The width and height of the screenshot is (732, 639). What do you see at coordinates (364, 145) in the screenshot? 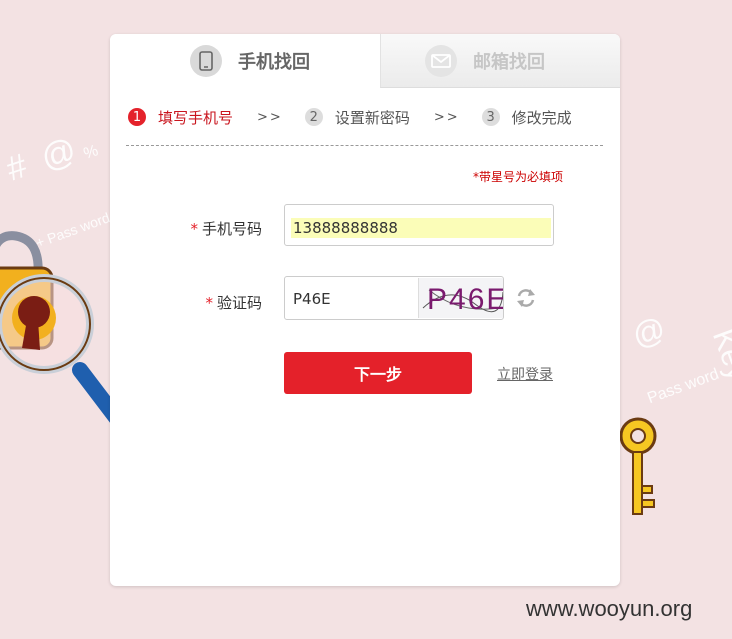
I see `dashed-divider` at bounding box center [364, 145].